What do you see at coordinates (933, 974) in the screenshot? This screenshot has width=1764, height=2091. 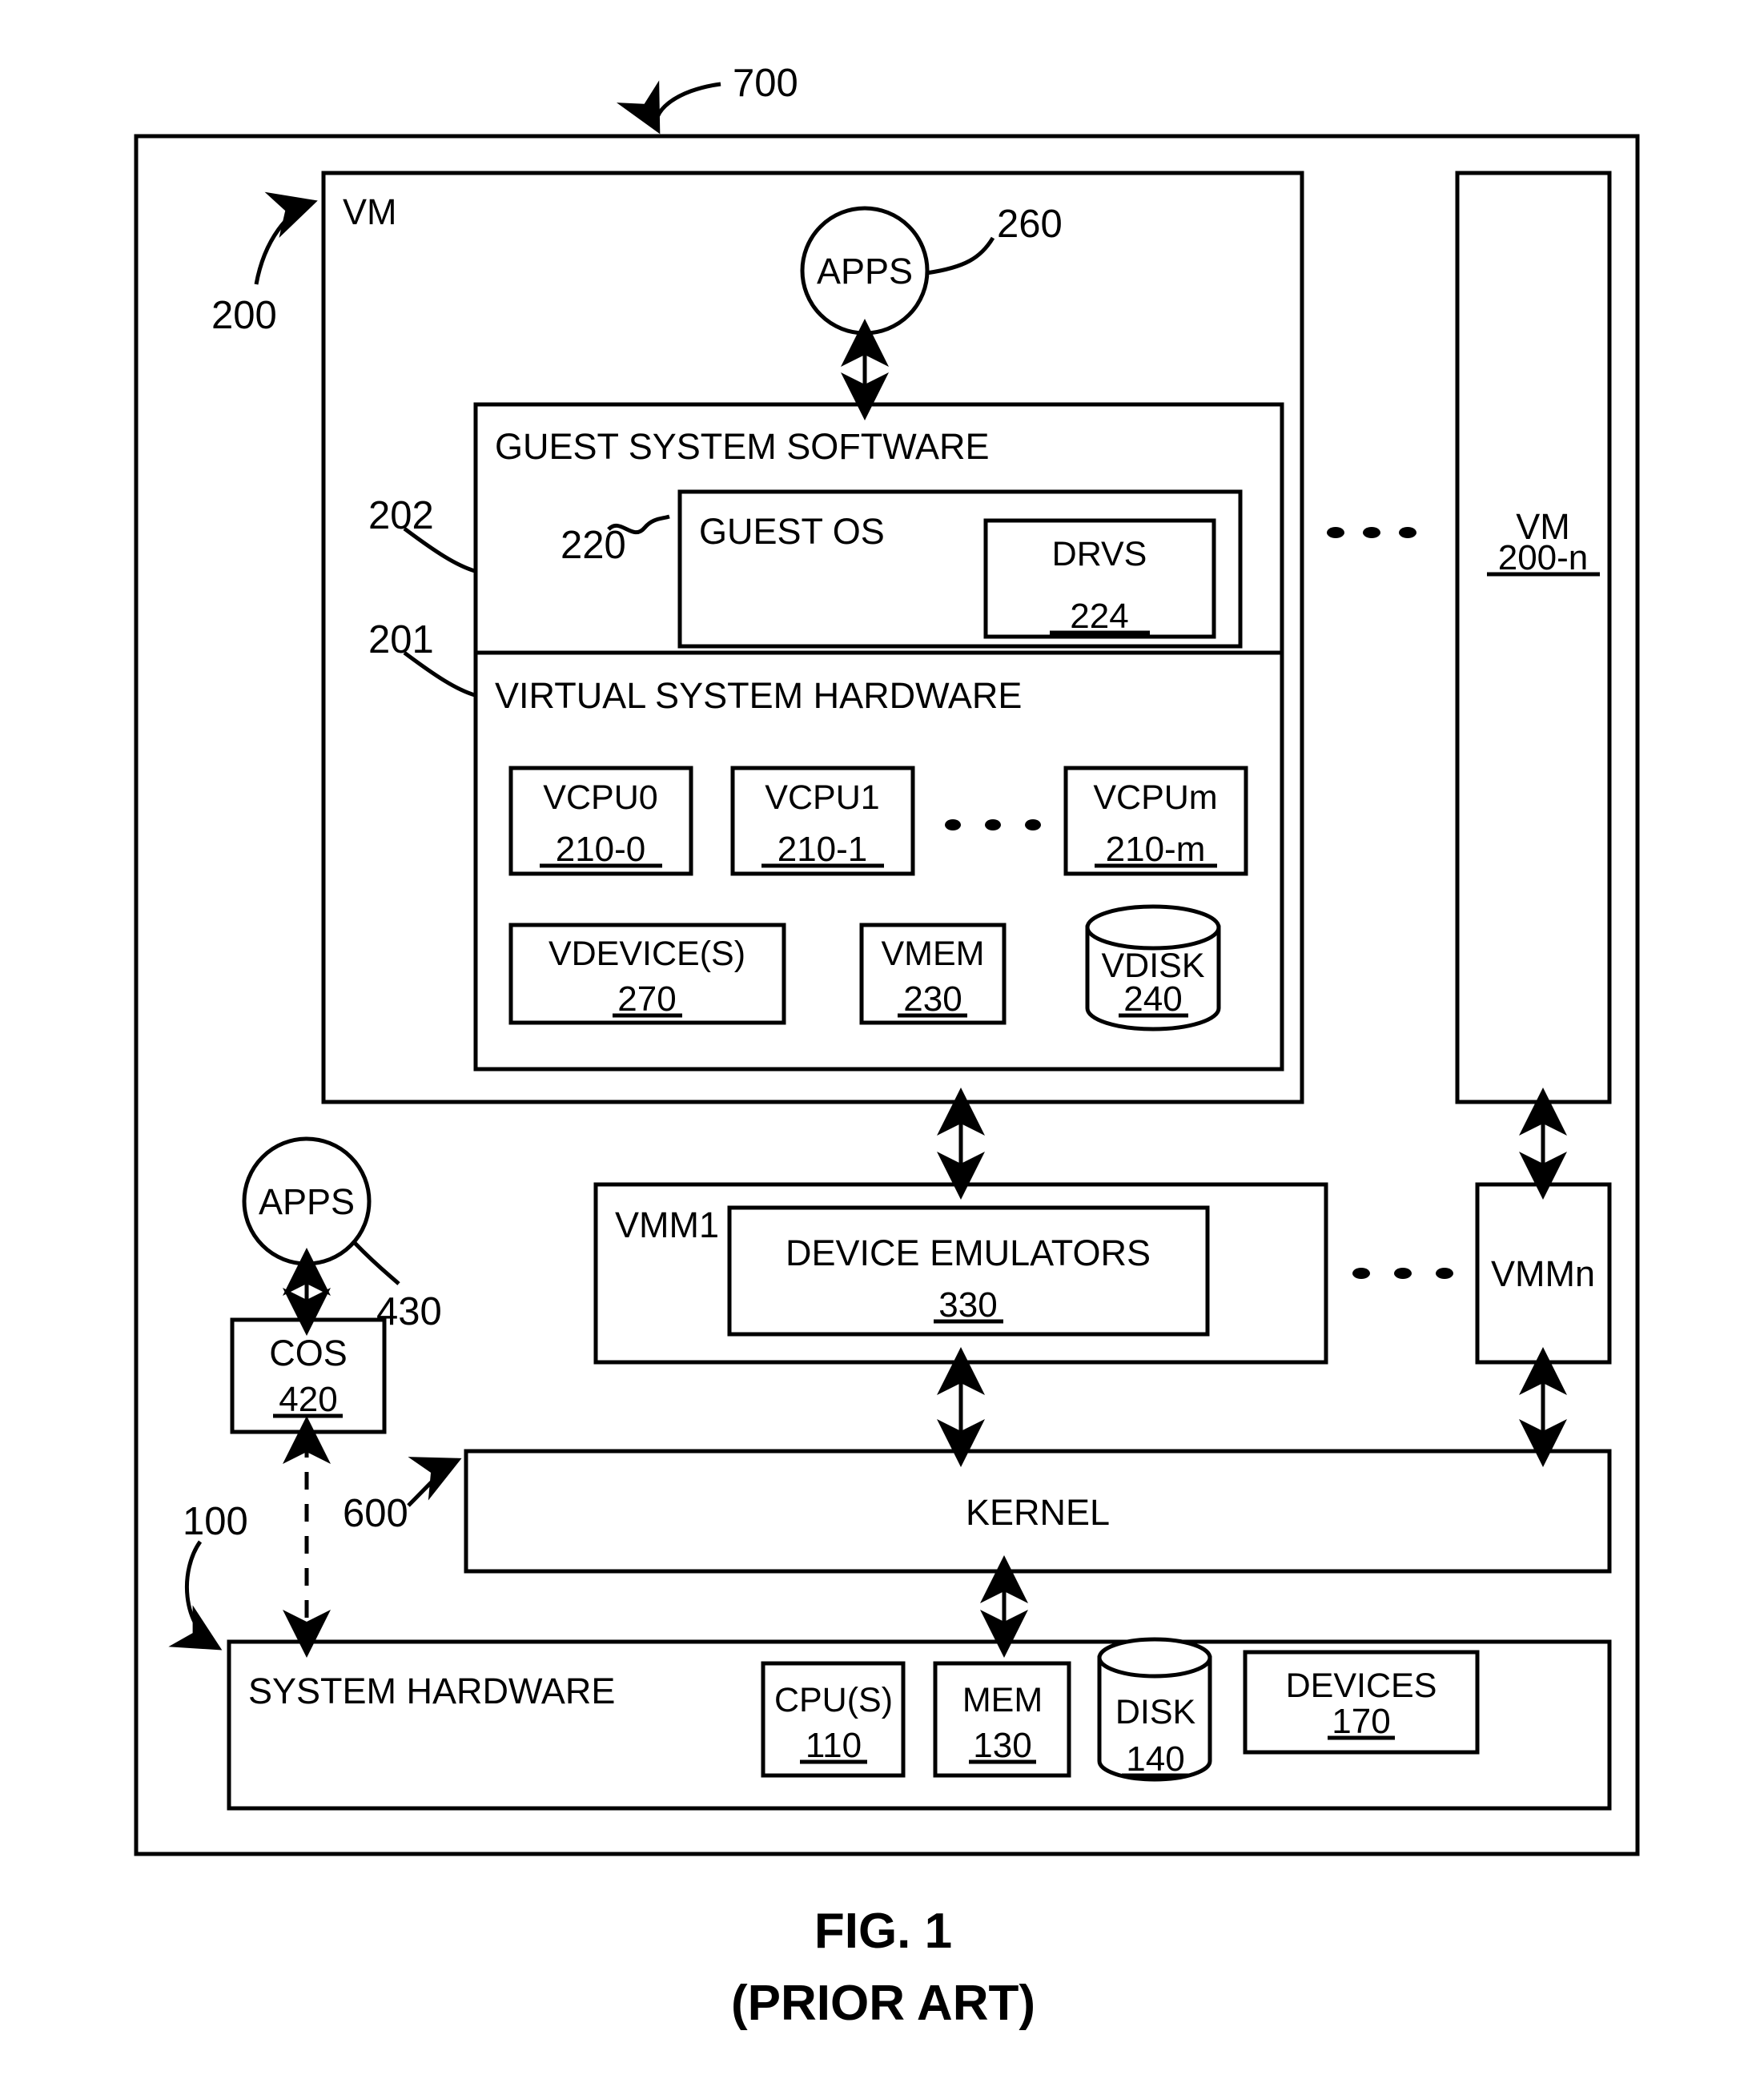 I see `vmem-box` at bounding box center [933, 974].